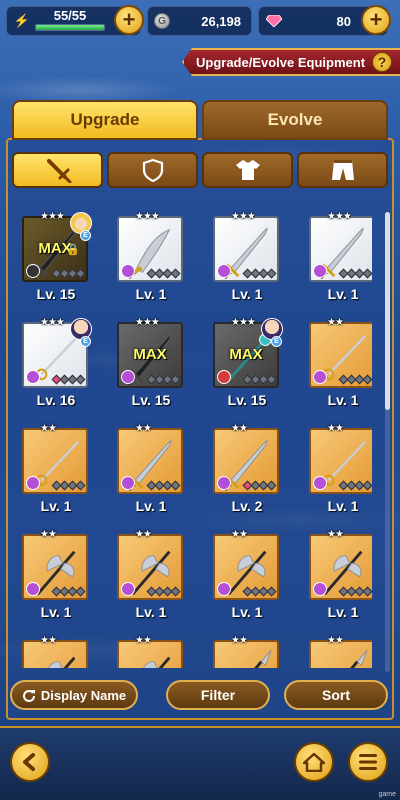 The height and width of the screenshot is (800, 400). Describe the element at coordinates (387, 442) in the screenshot. I see `grid-scrollbar` at that location.